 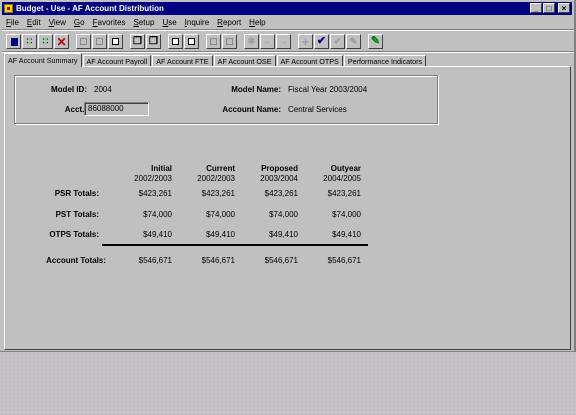 I want to click on checkmark-double-icon: ✔, so click(x=337, y=41).